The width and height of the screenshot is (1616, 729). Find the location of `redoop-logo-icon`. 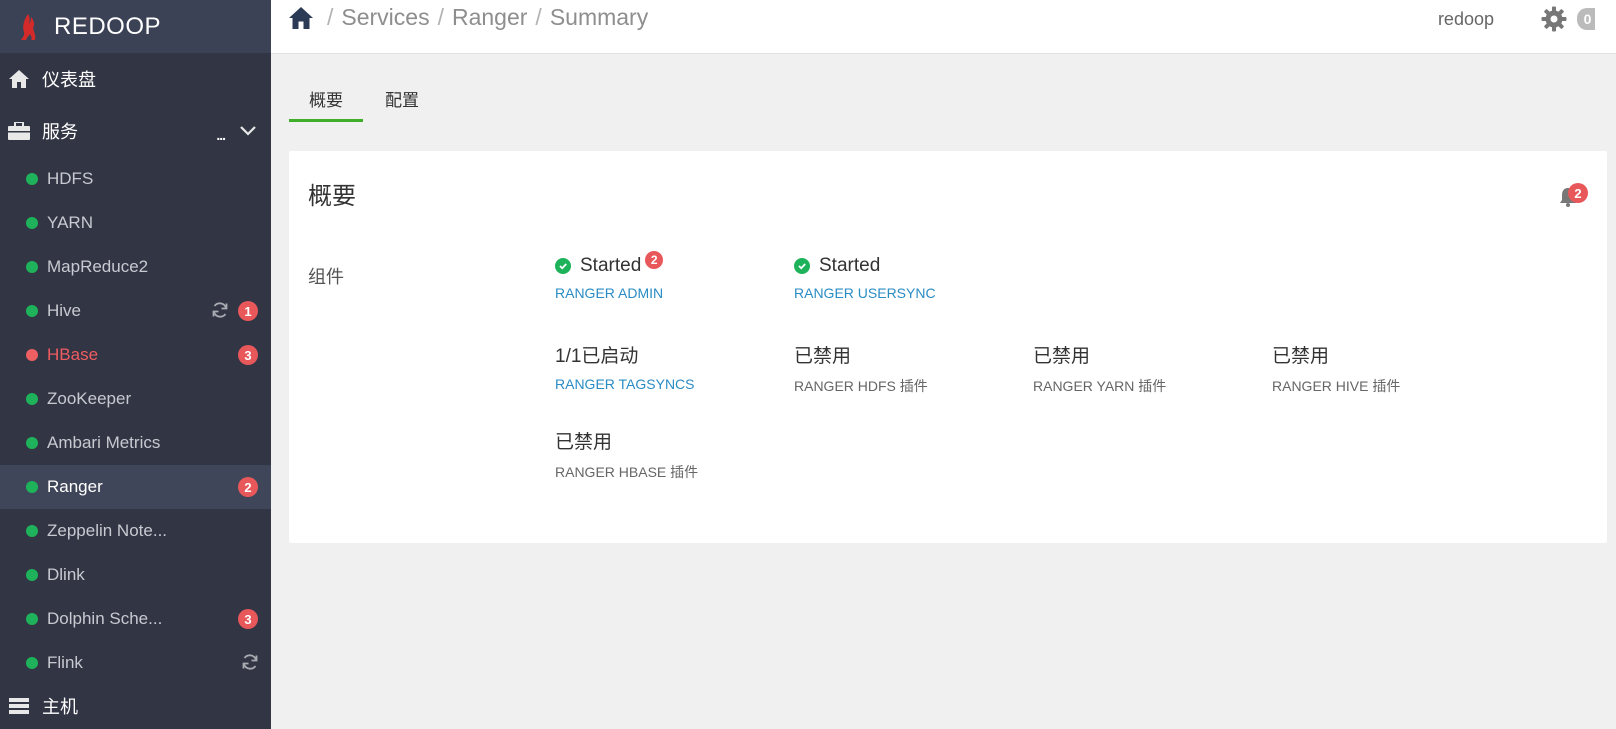

redoop-logo-icon is located at coordinates (28, 26).